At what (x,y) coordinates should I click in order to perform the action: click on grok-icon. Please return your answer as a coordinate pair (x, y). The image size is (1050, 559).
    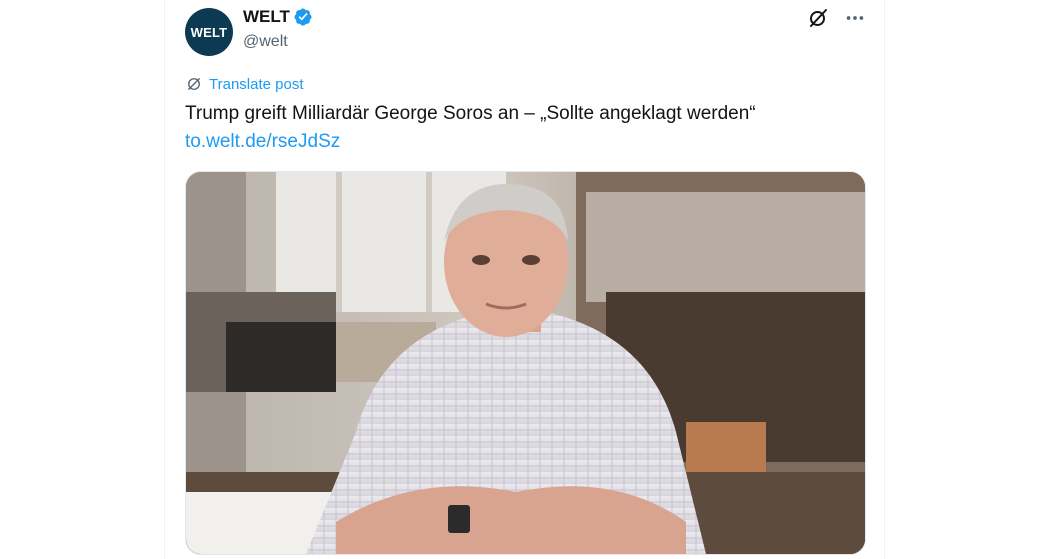
    Looking at the image, I should click on (818, 18).